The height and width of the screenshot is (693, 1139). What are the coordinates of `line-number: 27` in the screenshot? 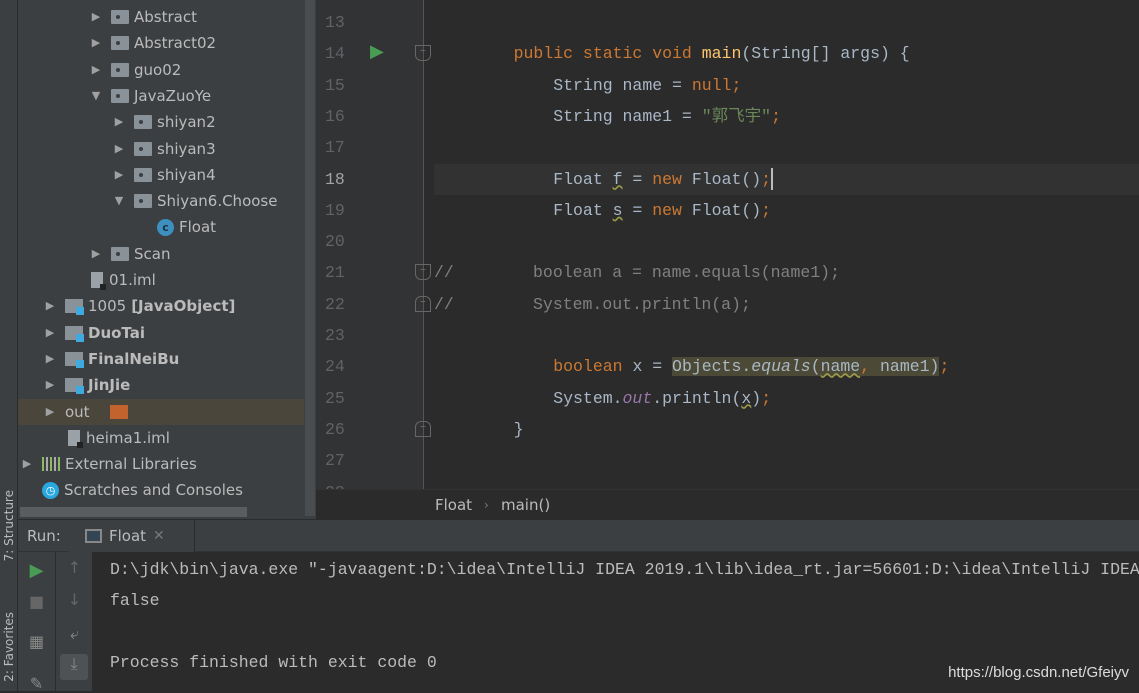 It's located at (335, 461).